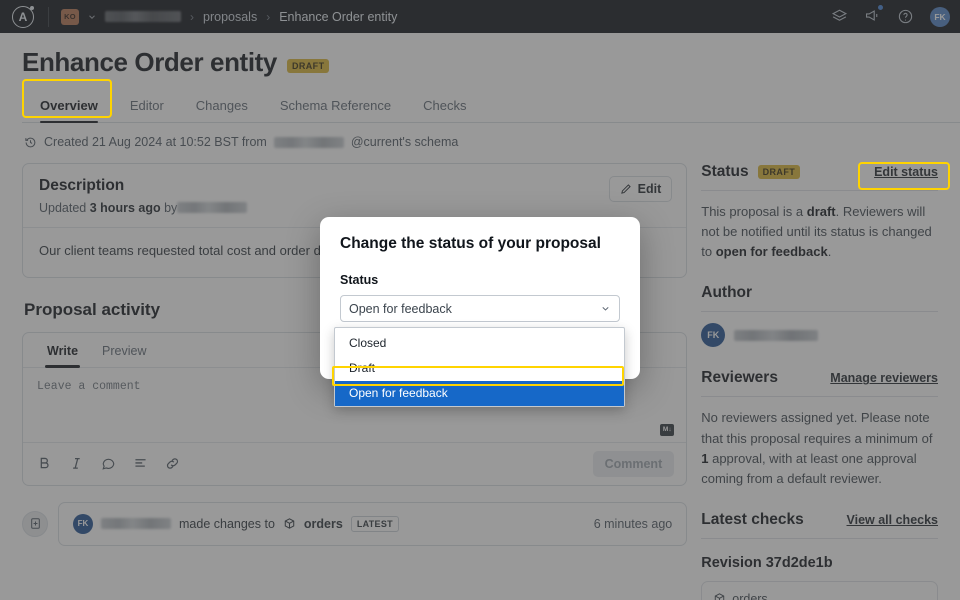 This screenshot has height=600, width=960. What do you see at coordinates (819, 335) in the screenshot?
I see `author-row: FK` at bounding box center [819, 335].